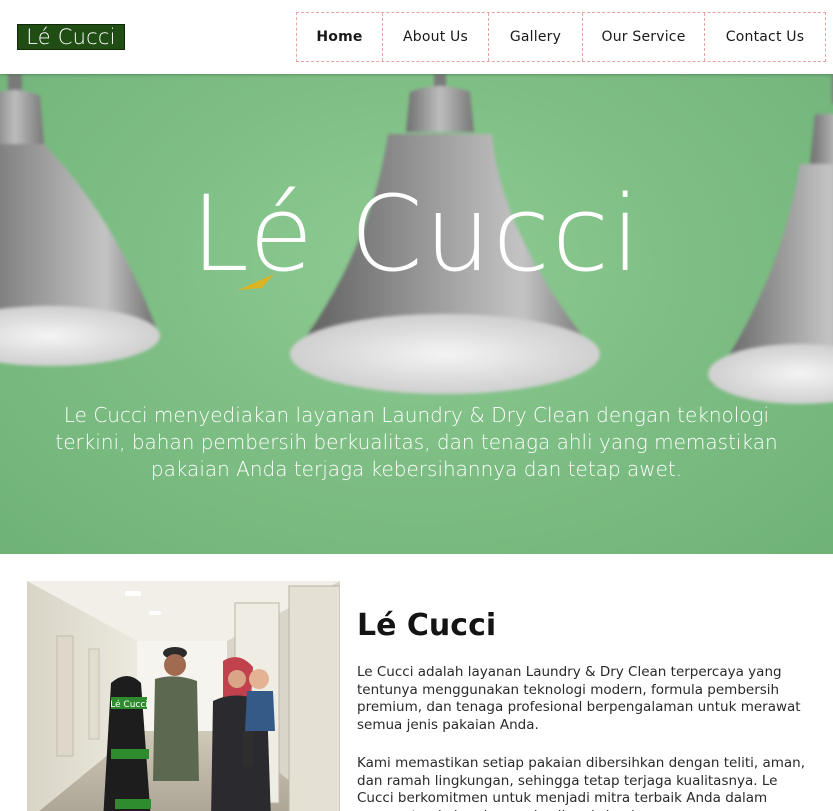 The height and width of the screenshot is (811, 833). Describe the element at coordinates (129, 704) in the screenshot. I see `garment-tag-text: Lé Cucci` at that location.